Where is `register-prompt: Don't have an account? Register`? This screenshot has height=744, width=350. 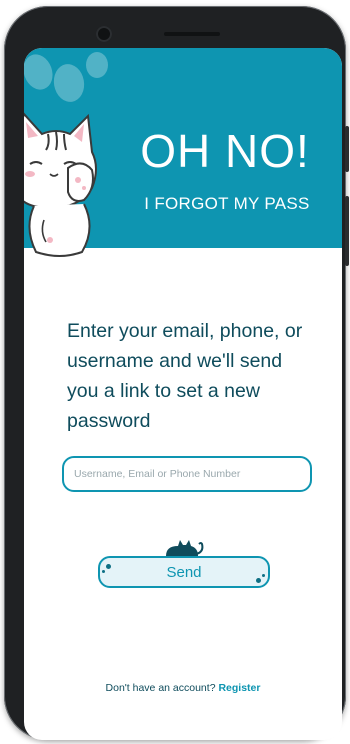 register-prompt: Don't have an account? Register is located at coordinates (183, 688).